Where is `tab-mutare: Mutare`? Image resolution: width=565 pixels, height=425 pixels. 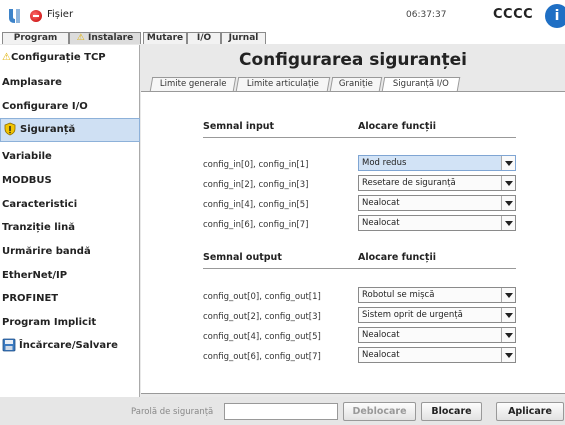
tab-mutare: Mutare is located at coordinates (165, 38).